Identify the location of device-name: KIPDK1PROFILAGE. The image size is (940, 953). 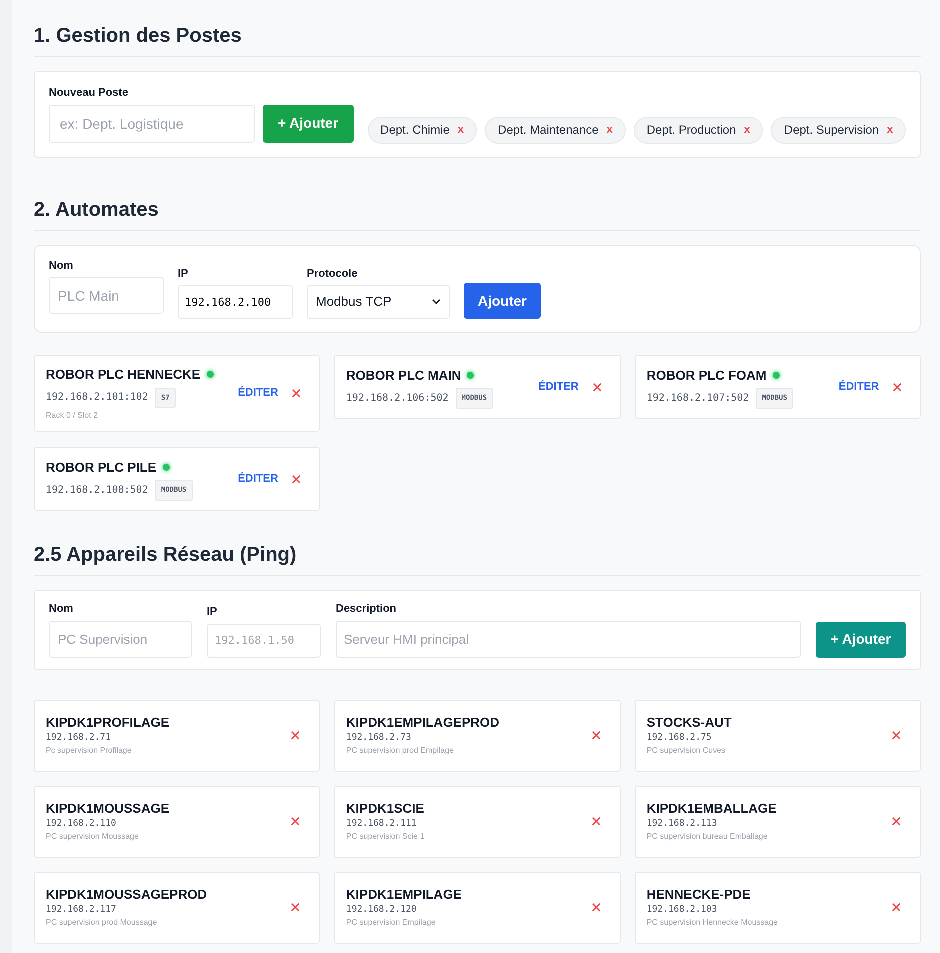
(108, 722).